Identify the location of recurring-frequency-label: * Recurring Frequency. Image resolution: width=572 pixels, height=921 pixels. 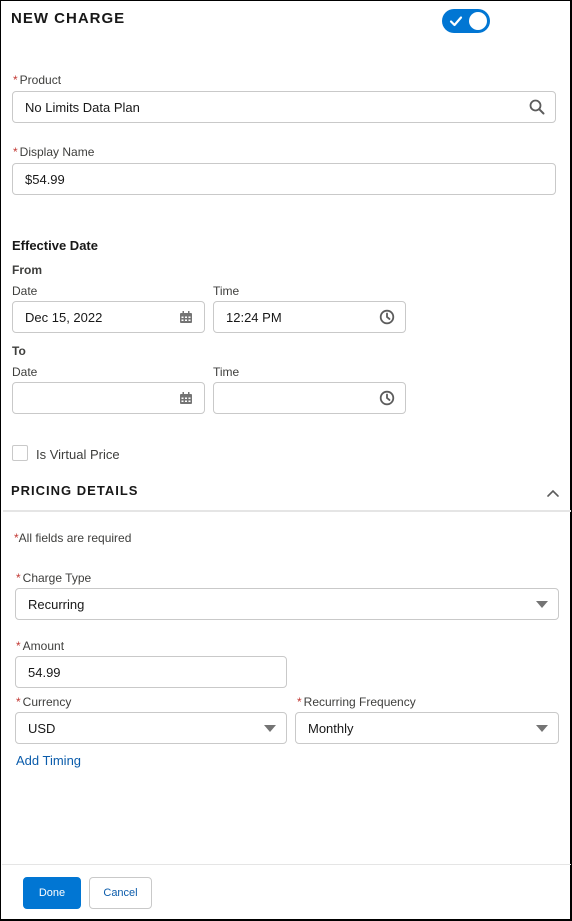
(356, 702).